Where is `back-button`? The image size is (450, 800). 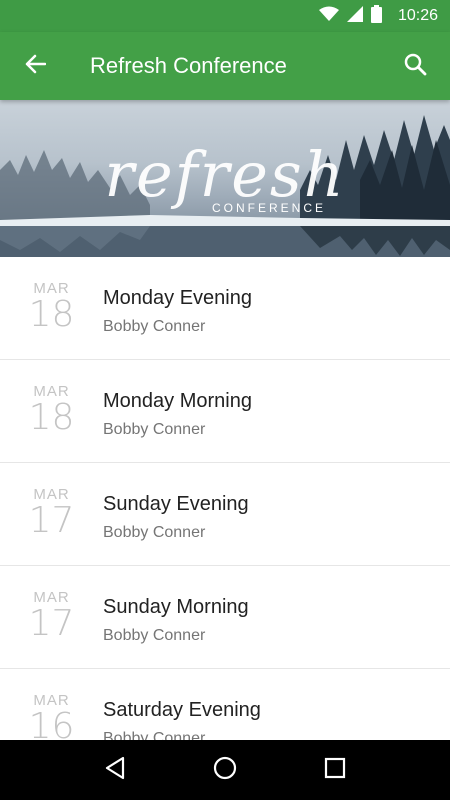
back-button is located at coordinates (35, 66).